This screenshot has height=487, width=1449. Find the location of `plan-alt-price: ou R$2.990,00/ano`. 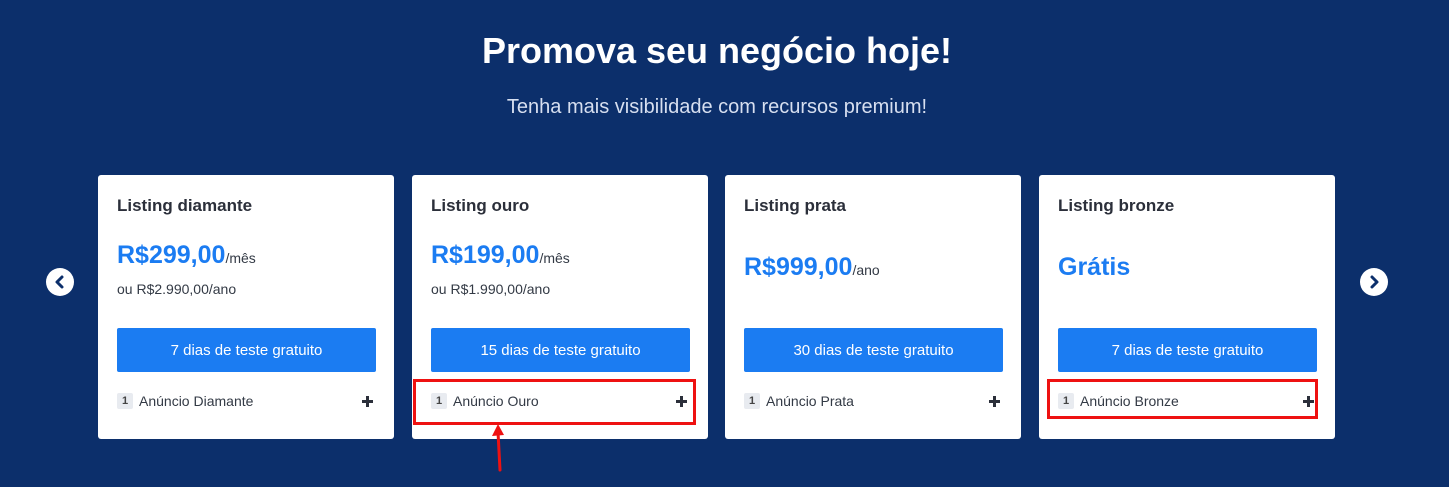

plan-alt-price: ou R$2.990,00/ano is located at coordinates (177, 289).